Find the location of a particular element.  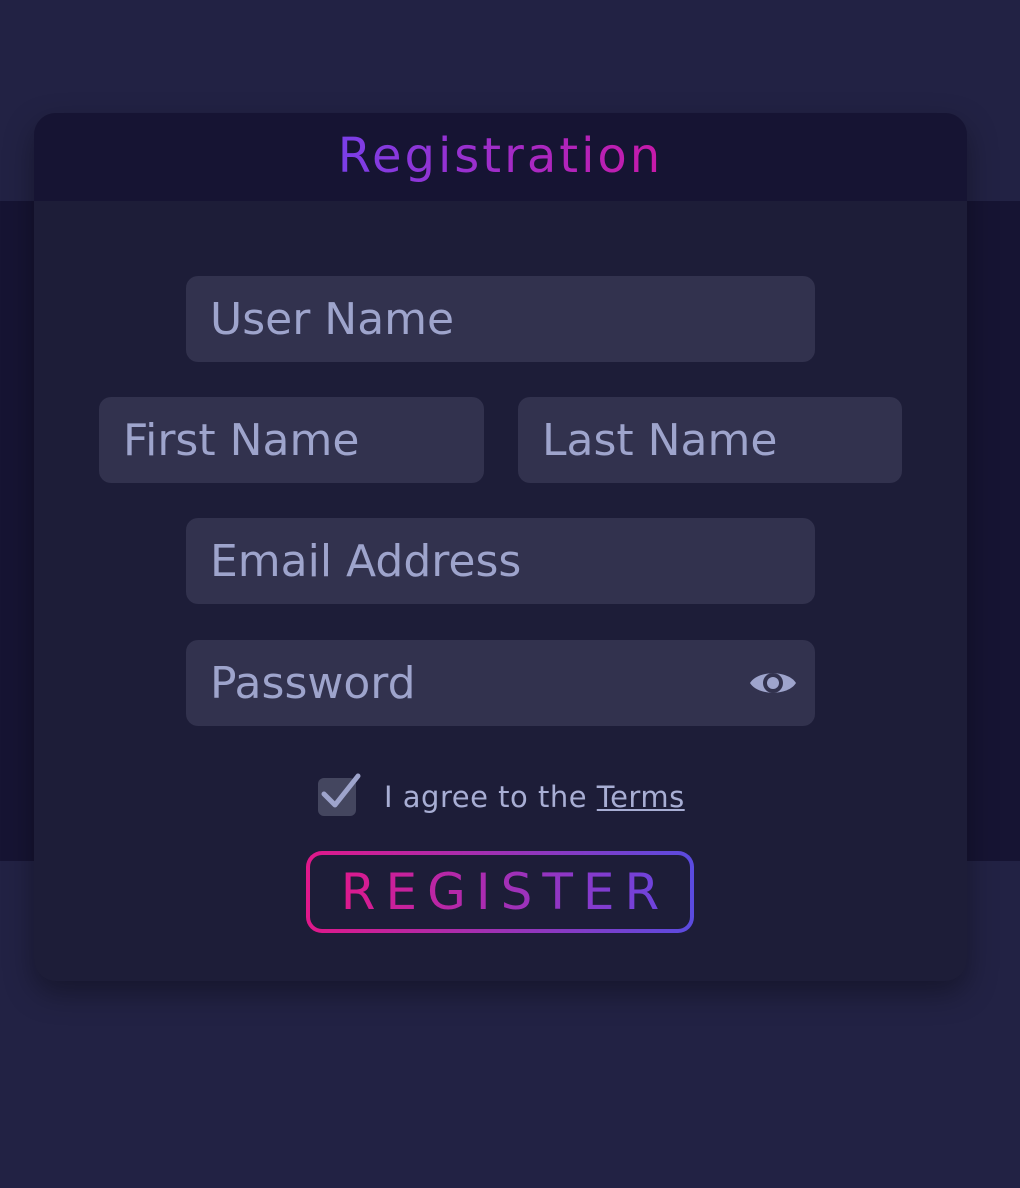

card-header: Registration is located at coordinates (500, 157).